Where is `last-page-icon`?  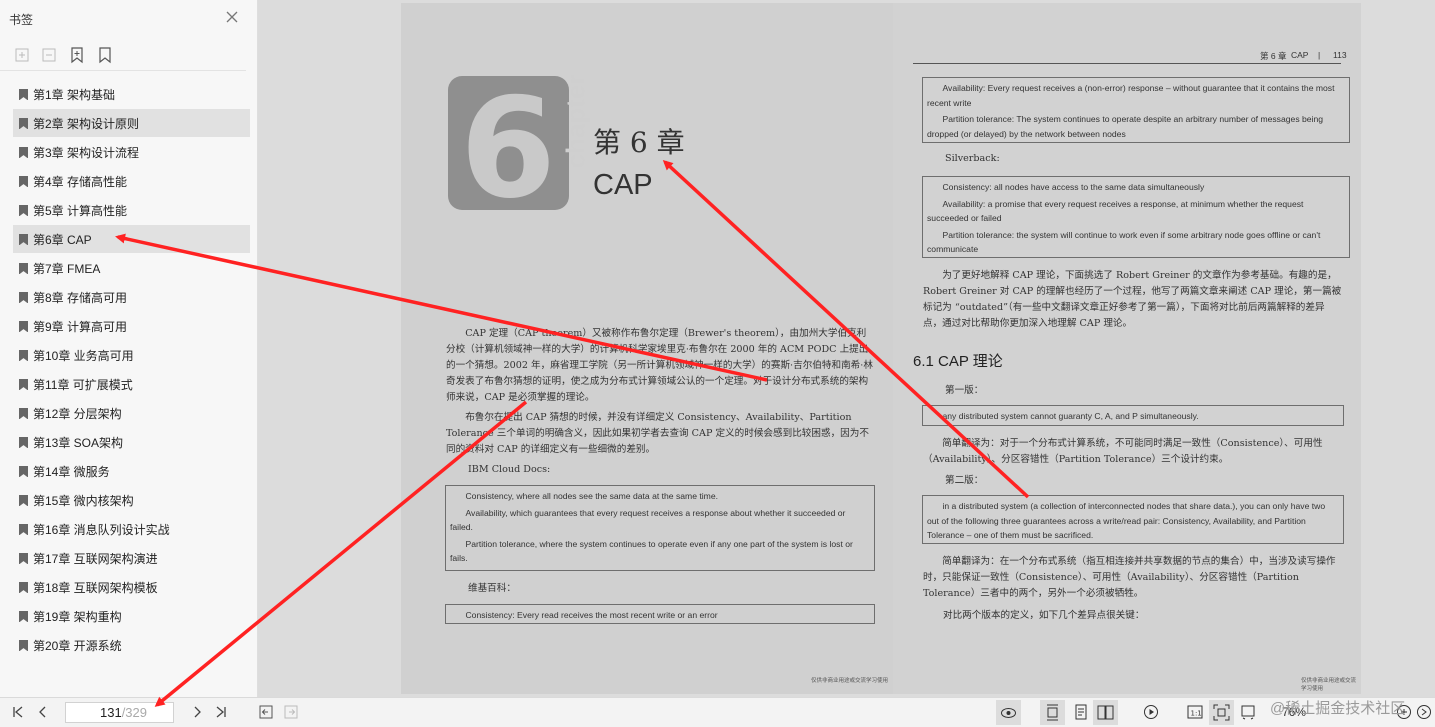 last-page-icon is located at coordinates (221, 712).